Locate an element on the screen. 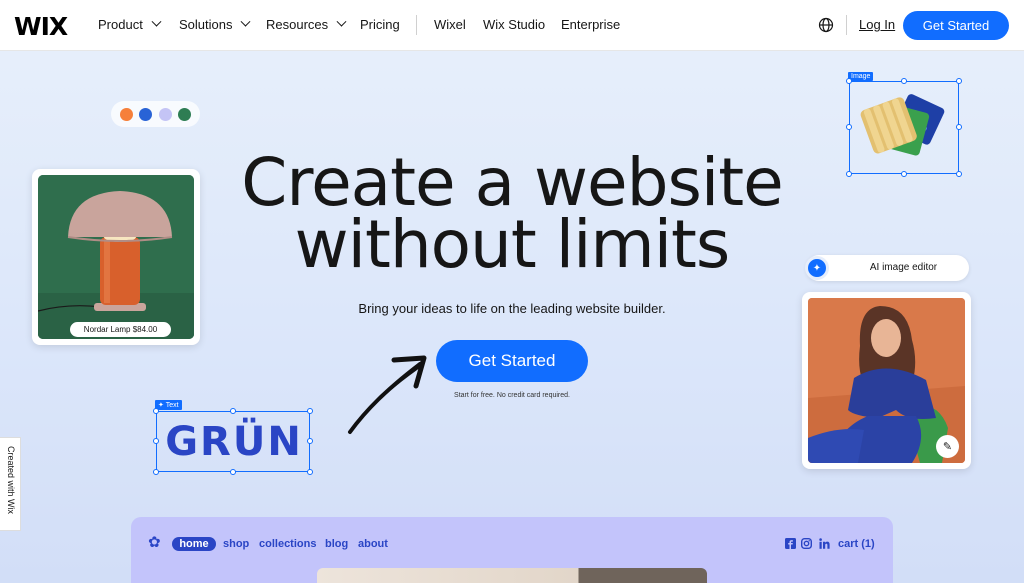 The height and width of the screenshot is (583, 1024). nav-resources-label: Resources is located at coordinates (297, 24).